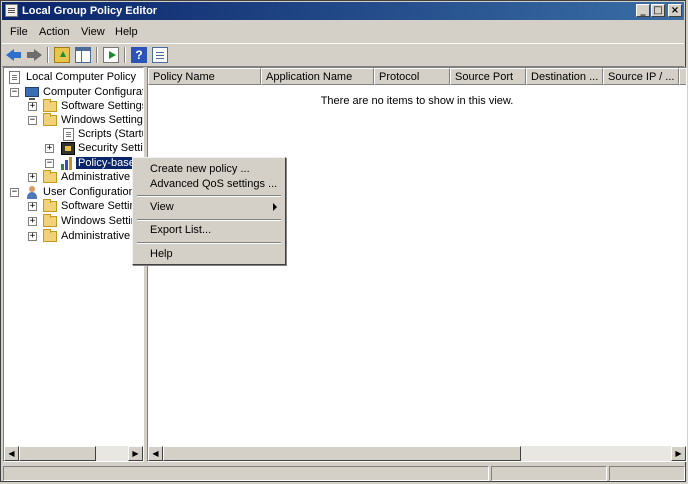  What do you see at coordinates (417, 101) in the screenshot?
I see `empty-list-message: There are no items to show in this view.` at bounding box center [417, 101].